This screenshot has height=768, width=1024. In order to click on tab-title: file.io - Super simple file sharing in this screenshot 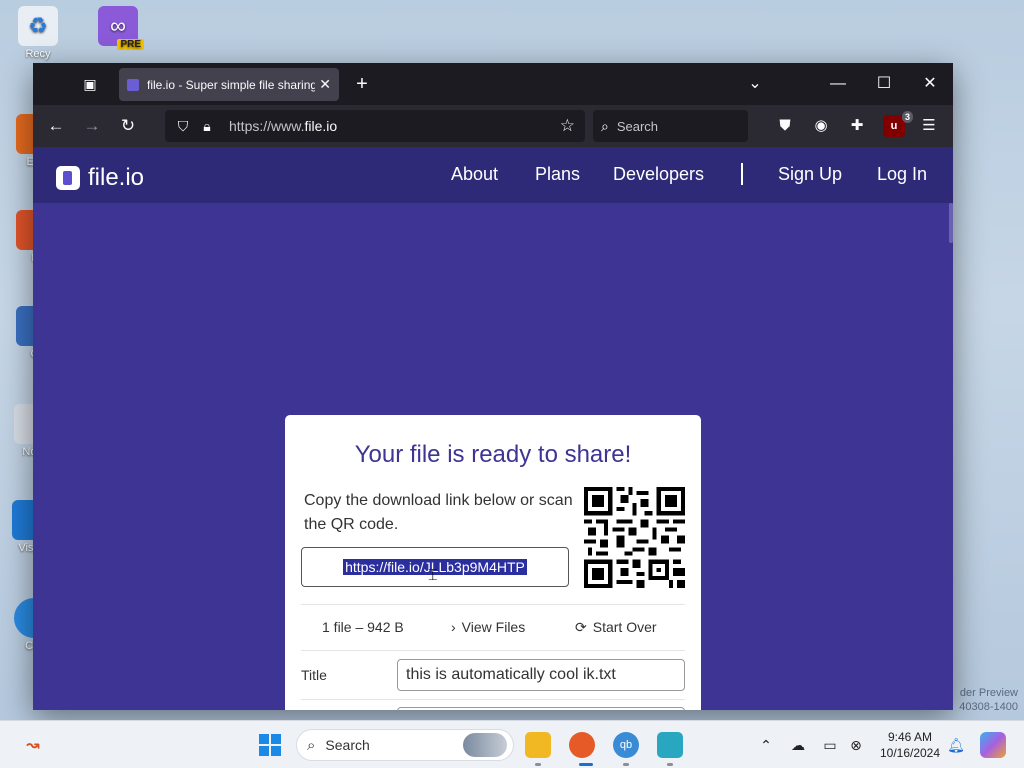, I will do `click(231, 84)`.